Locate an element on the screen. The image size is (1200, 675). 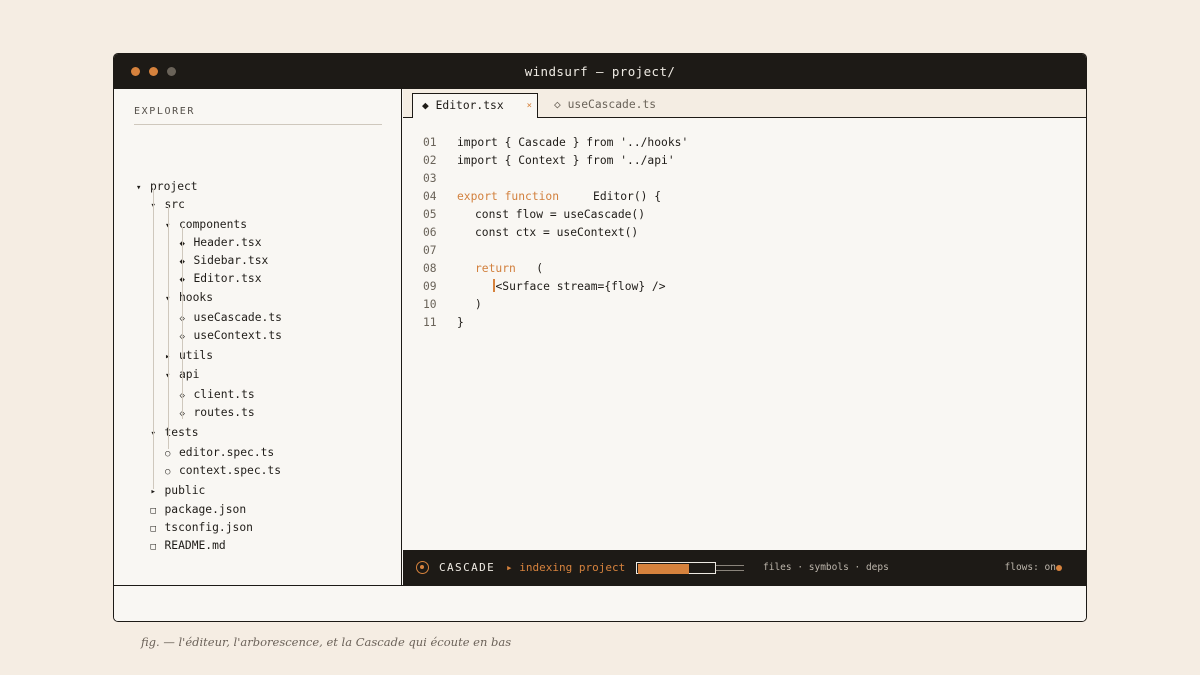
line-number: 09 is located at coordinates (430, 286).